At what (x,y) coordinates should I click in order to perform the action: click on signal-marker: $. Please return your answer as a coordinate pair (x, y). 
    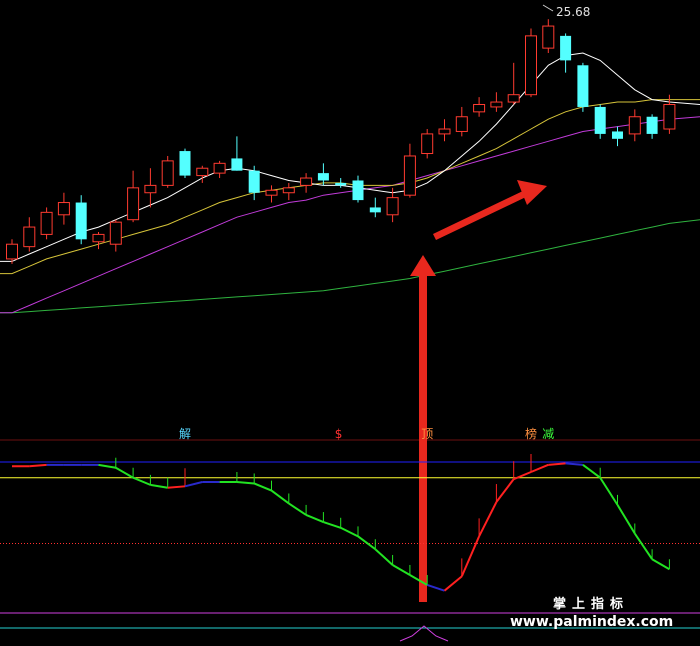
    Looking at the image, I should click on (339, 434).